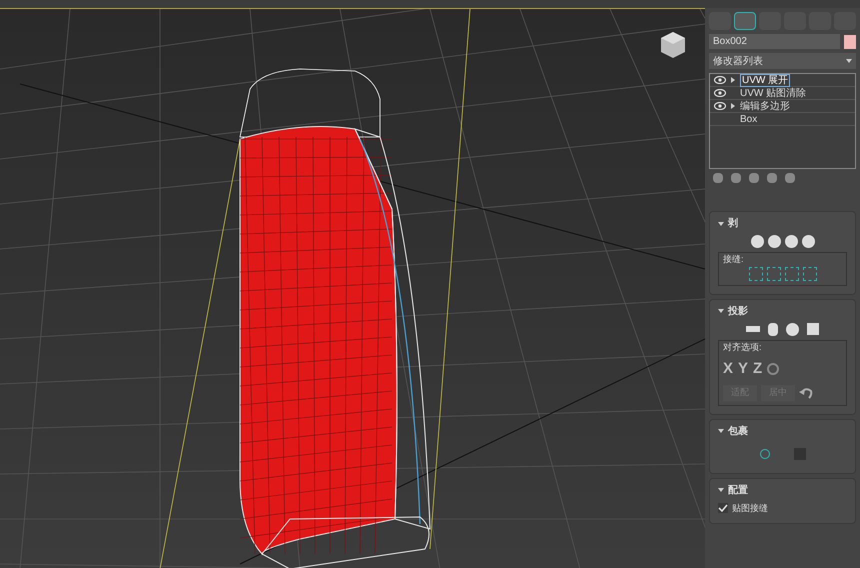 The width and height of the screenshot is (860, 568). What do you see at coordinates (673, 45) in the screenshot?
I see `view-cube-icon` at bounding box center [673, 45].